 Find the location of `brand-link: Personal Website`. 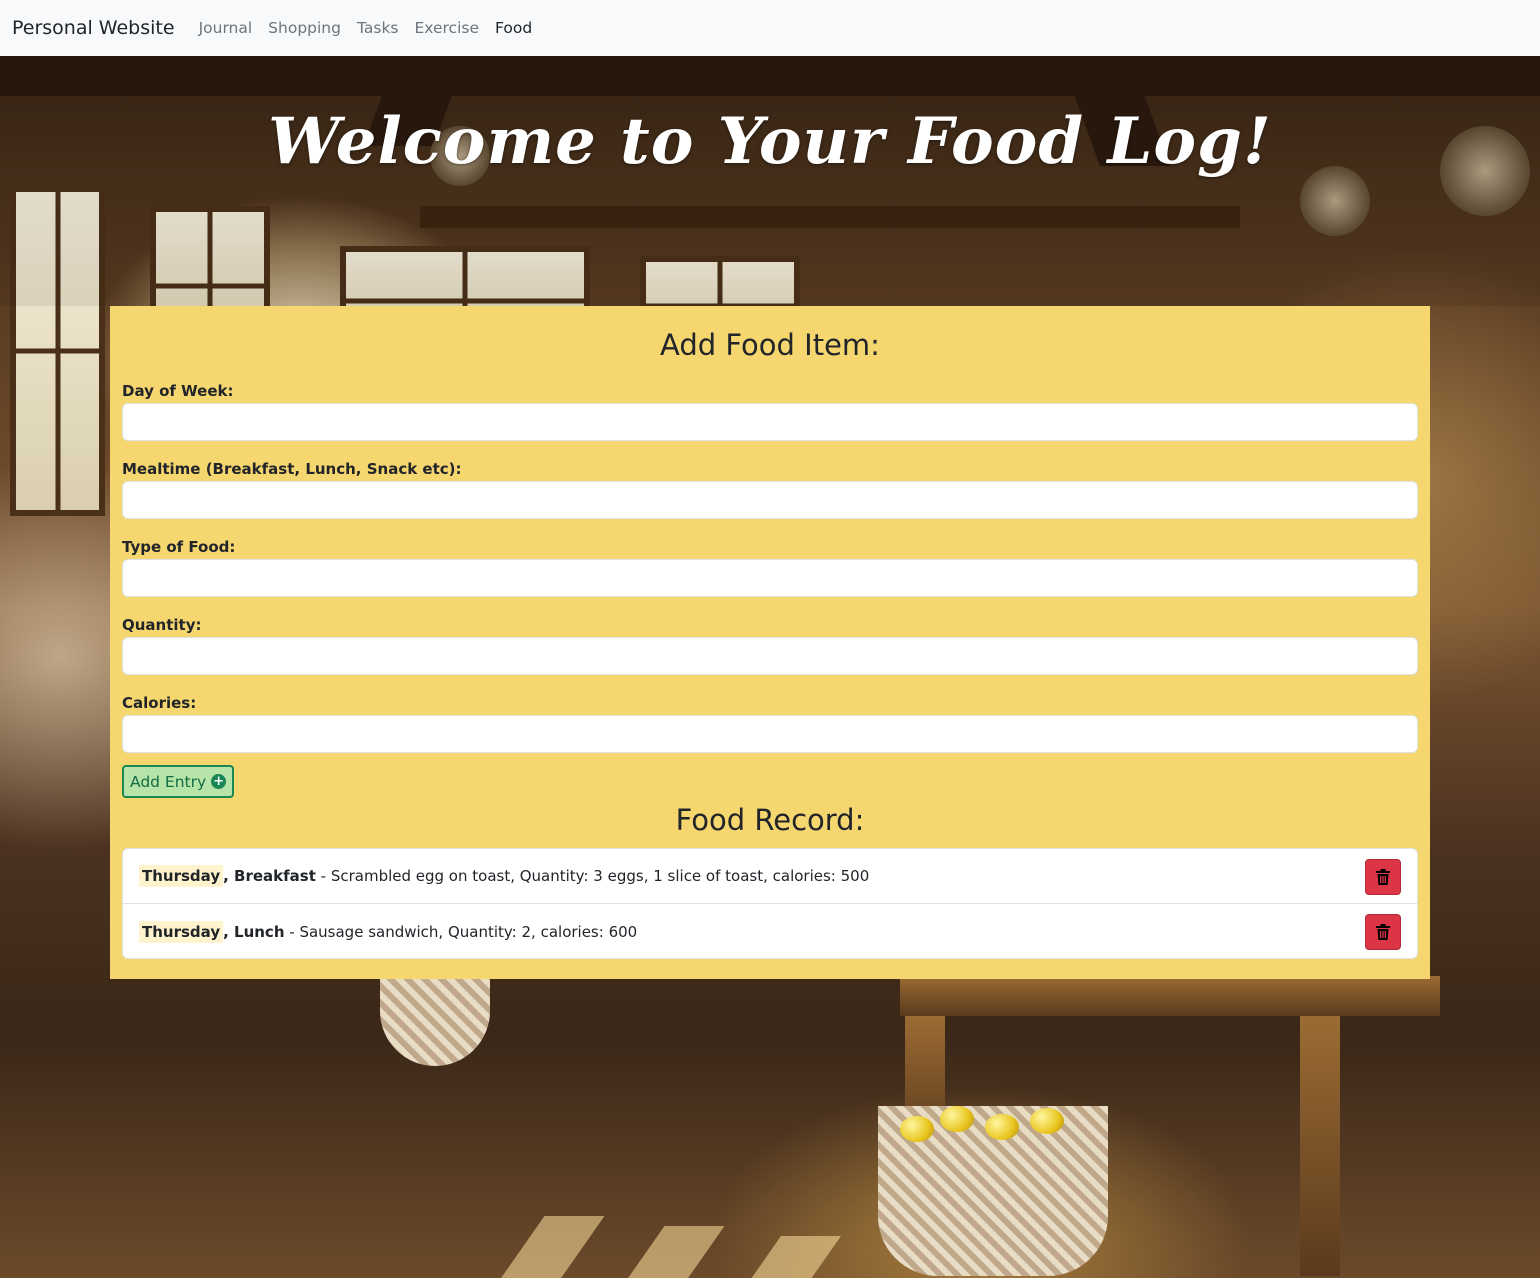

brand-link: Personal Website is located at coordinates (93, 28).